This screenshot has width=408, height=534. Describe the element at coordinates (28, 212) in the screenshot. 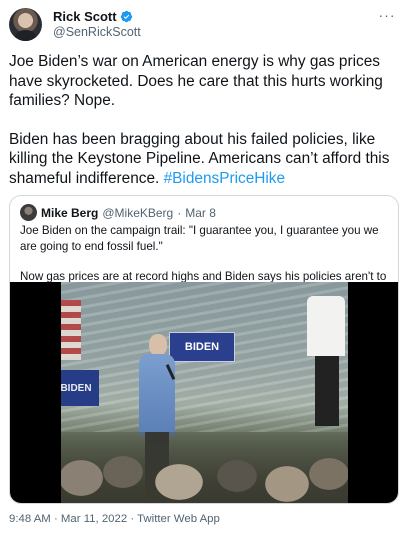

I see `quoted-author-avatar` at that location.